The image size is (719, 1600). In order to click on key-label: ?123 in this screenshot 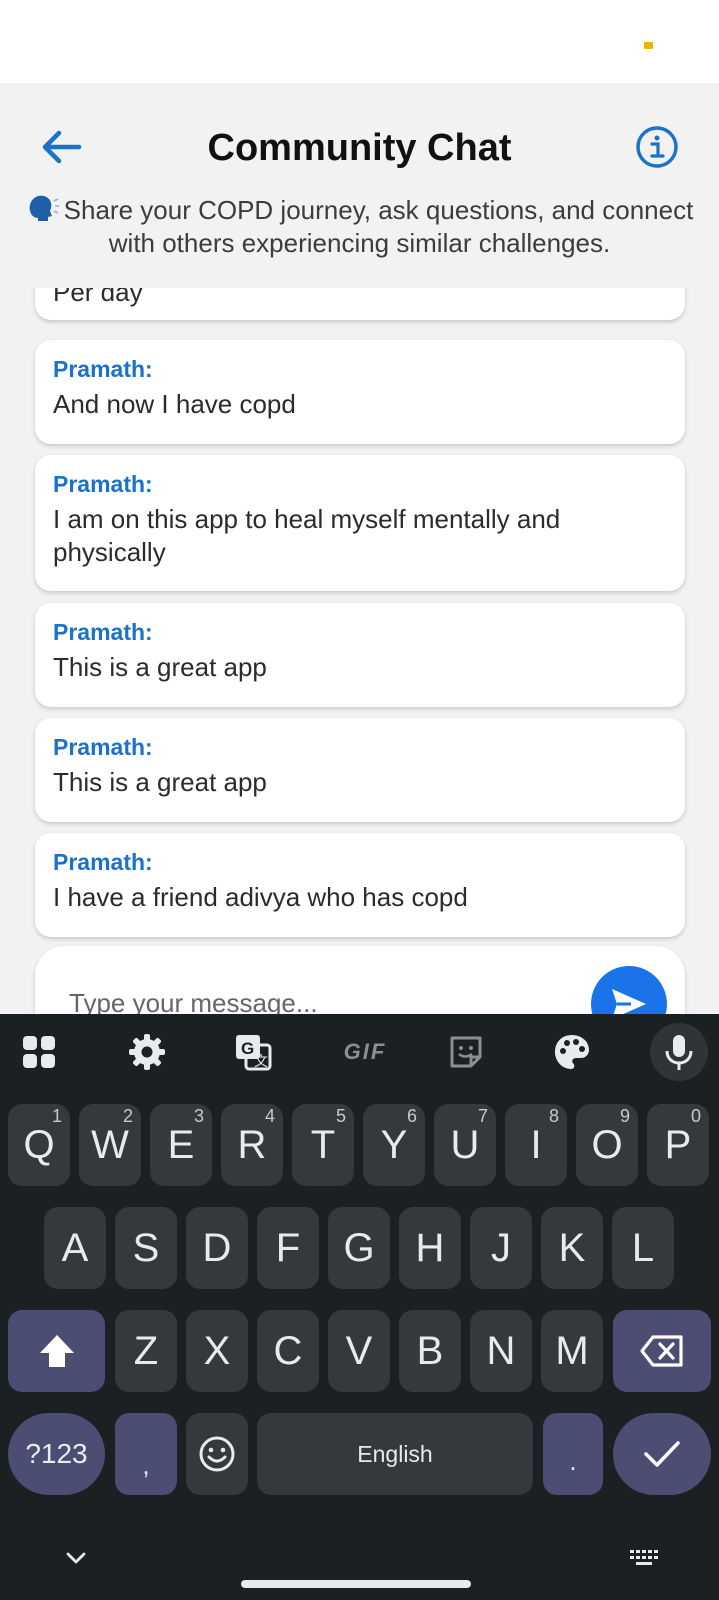, I will do `click(56, 1453)`.